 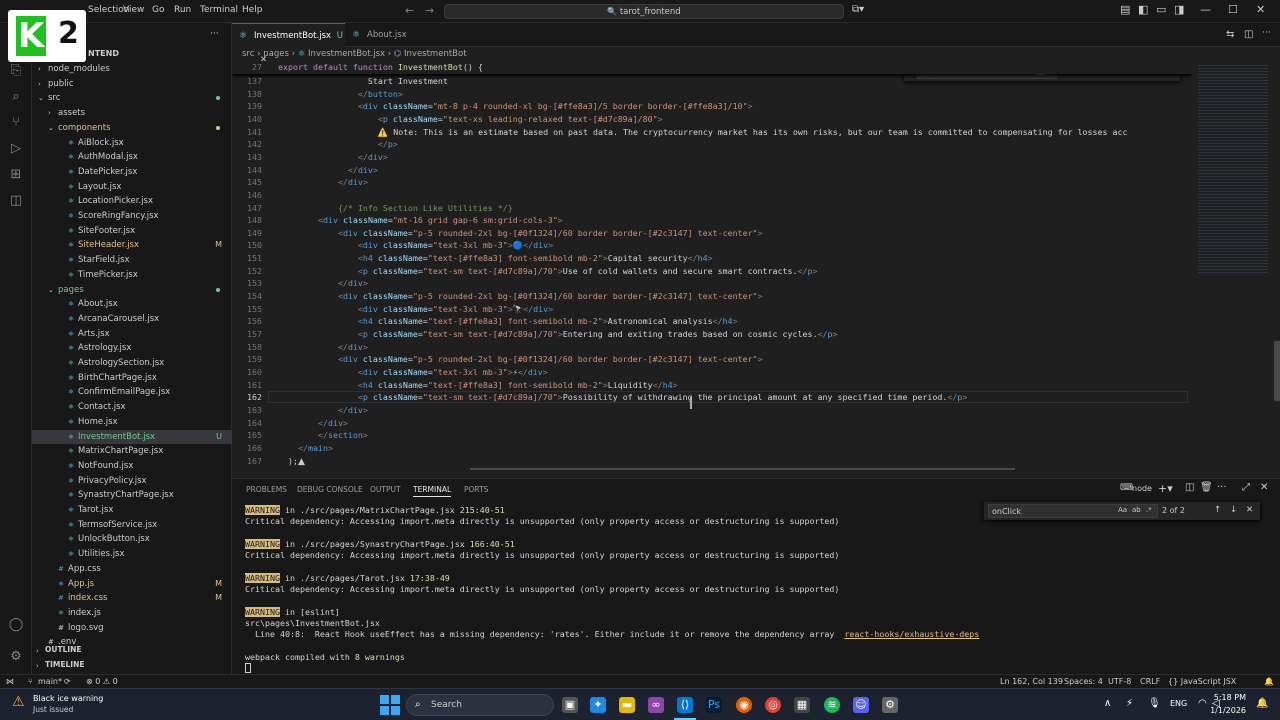 I want to click on tree-item: ⚛ MatrixChartPage.jsx, so click(x=132, y=451).